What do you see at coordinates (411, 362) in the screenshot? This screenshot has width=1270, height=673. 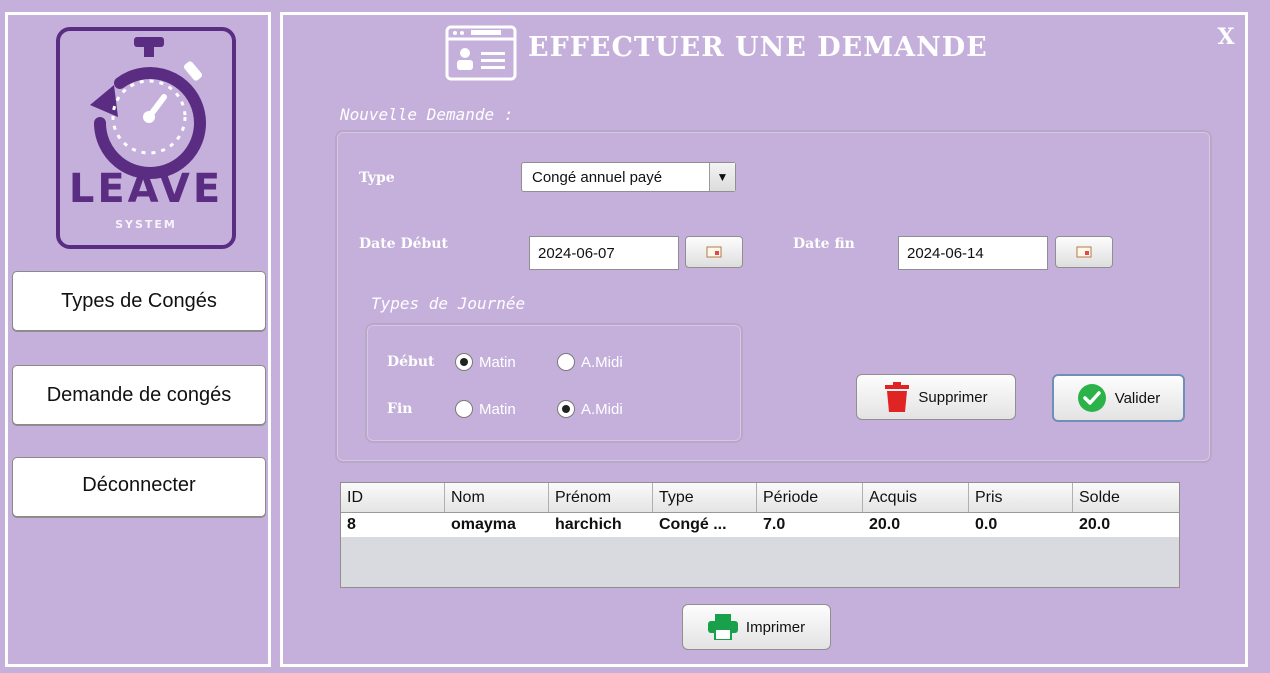 I see `debut-label: Début` at bounding box center [411, 362].